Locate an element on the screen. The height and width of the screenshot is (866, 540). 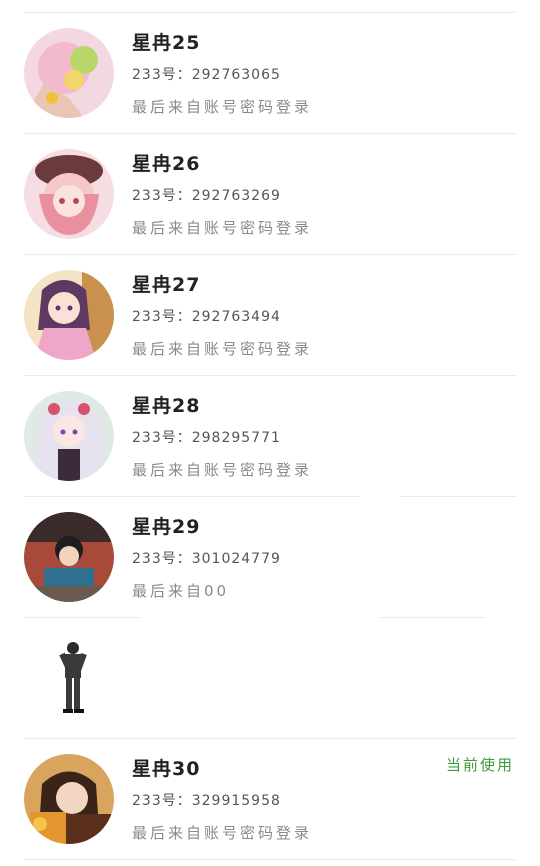
account-name: 星冉26 is located at coordinates (166, 164).